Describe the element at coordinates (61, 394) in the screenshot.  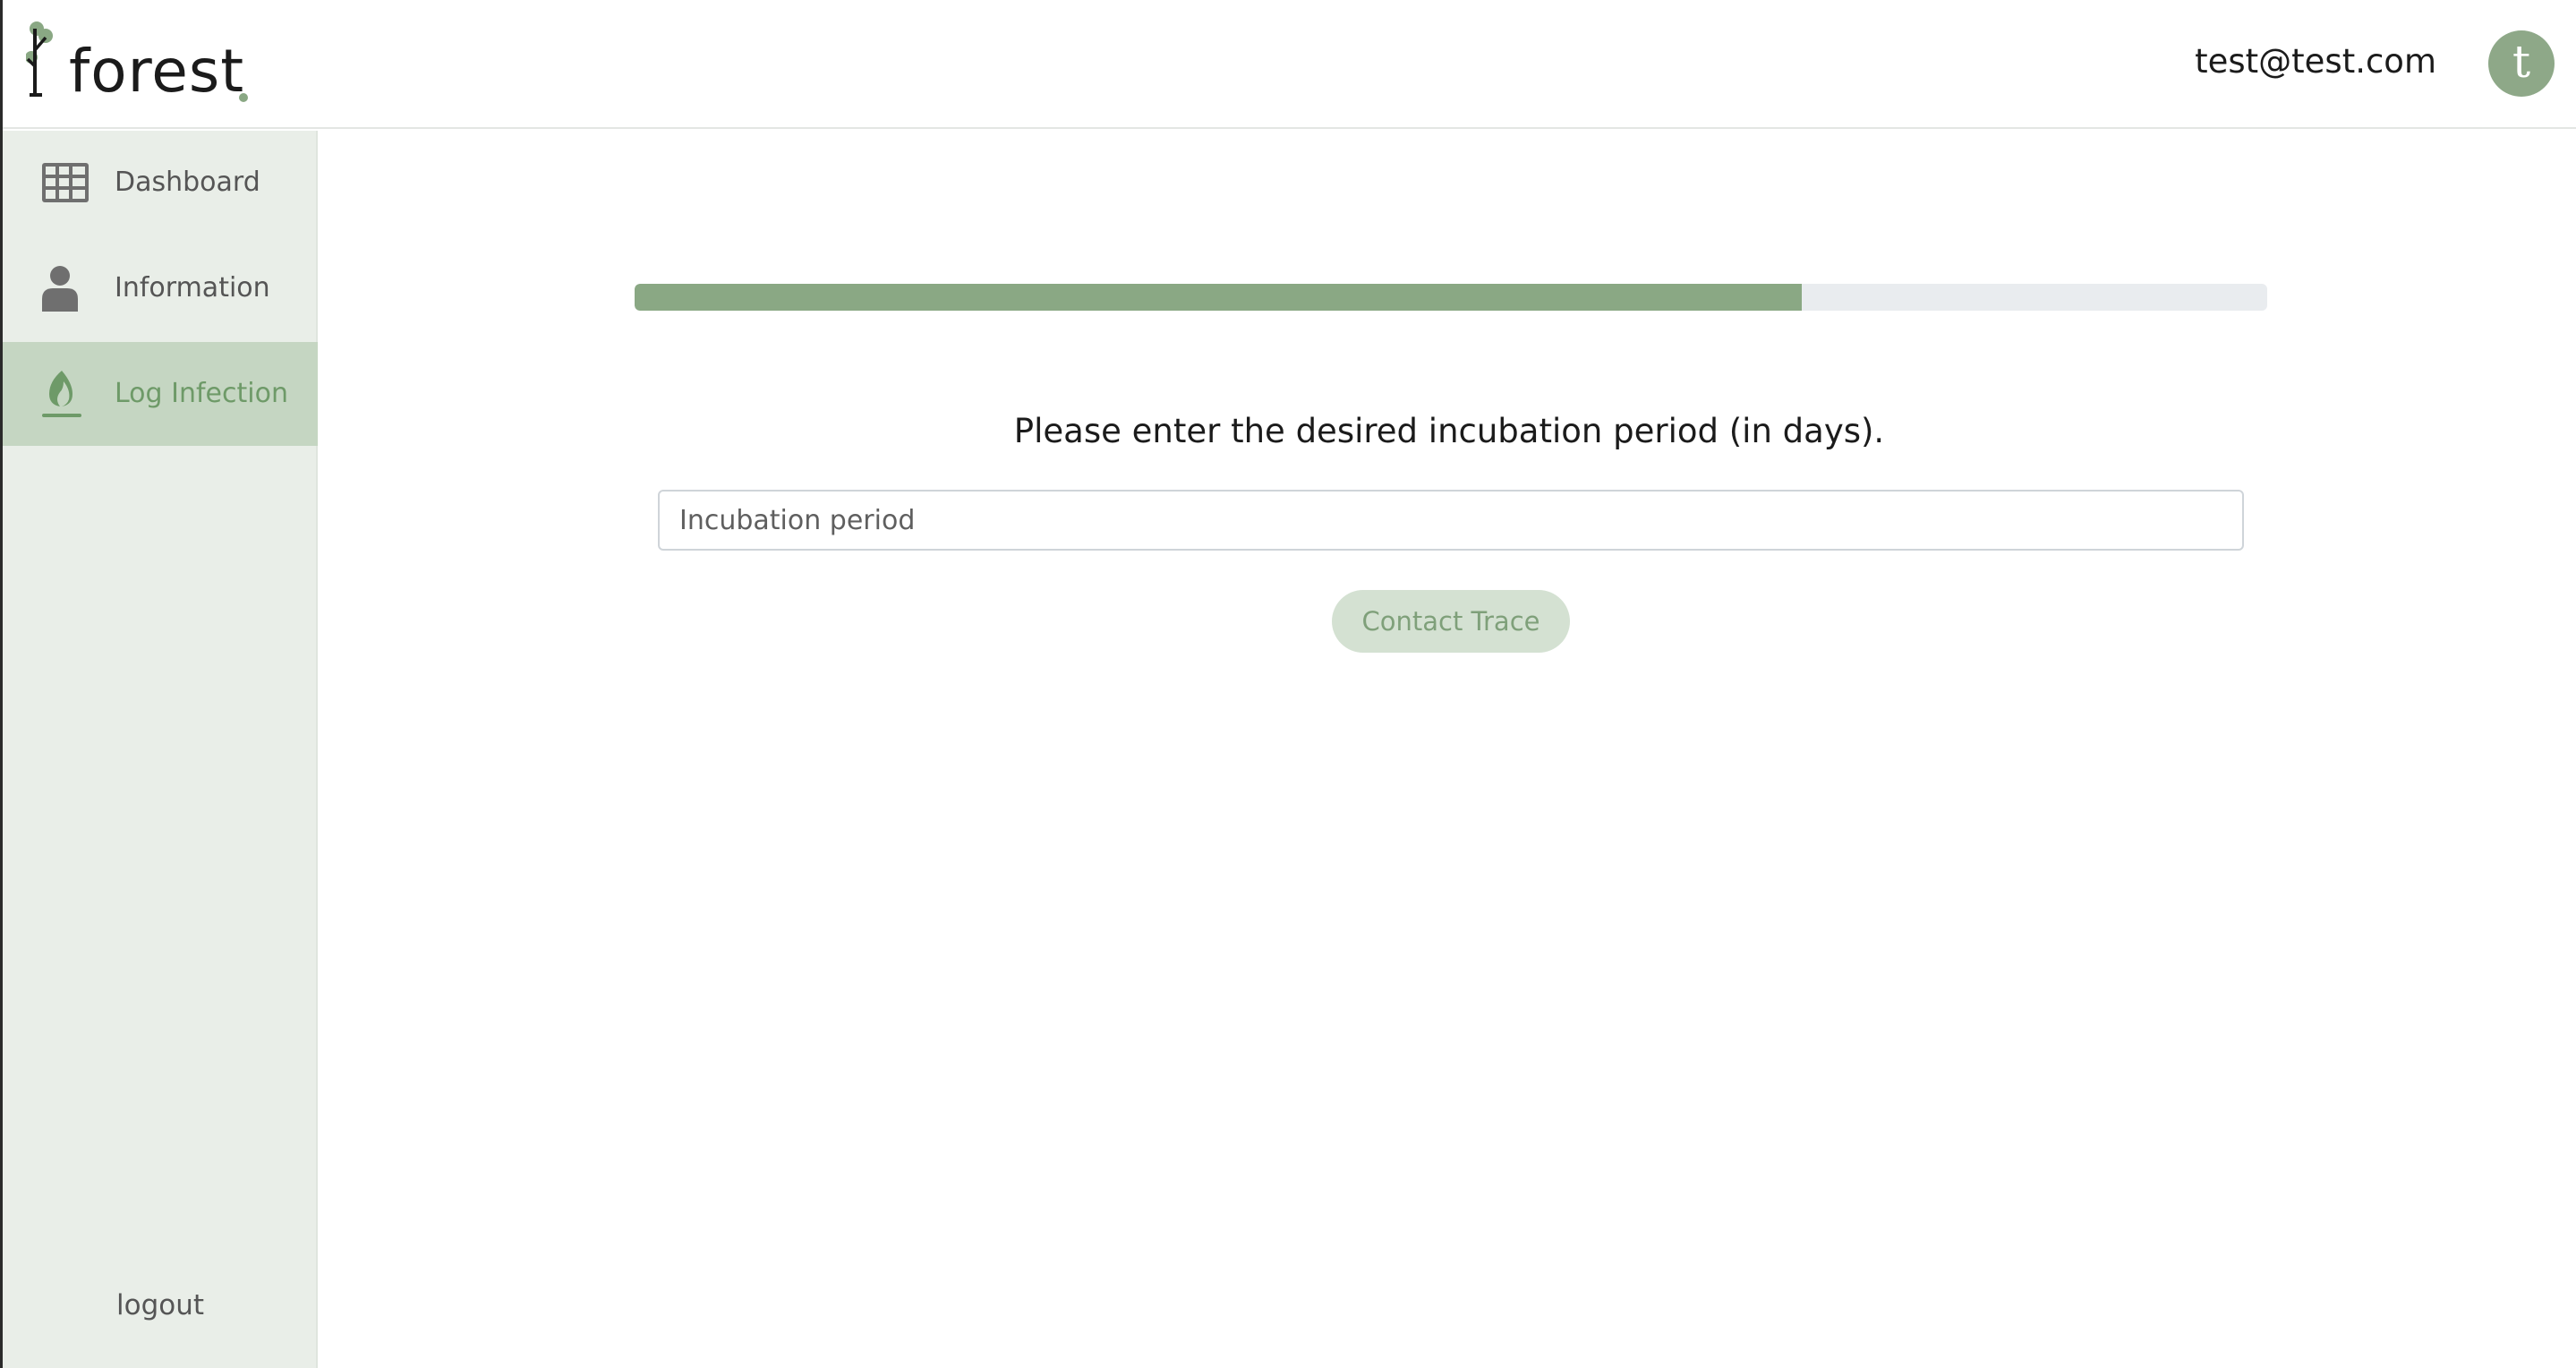
I see `flame-icon` at that location.